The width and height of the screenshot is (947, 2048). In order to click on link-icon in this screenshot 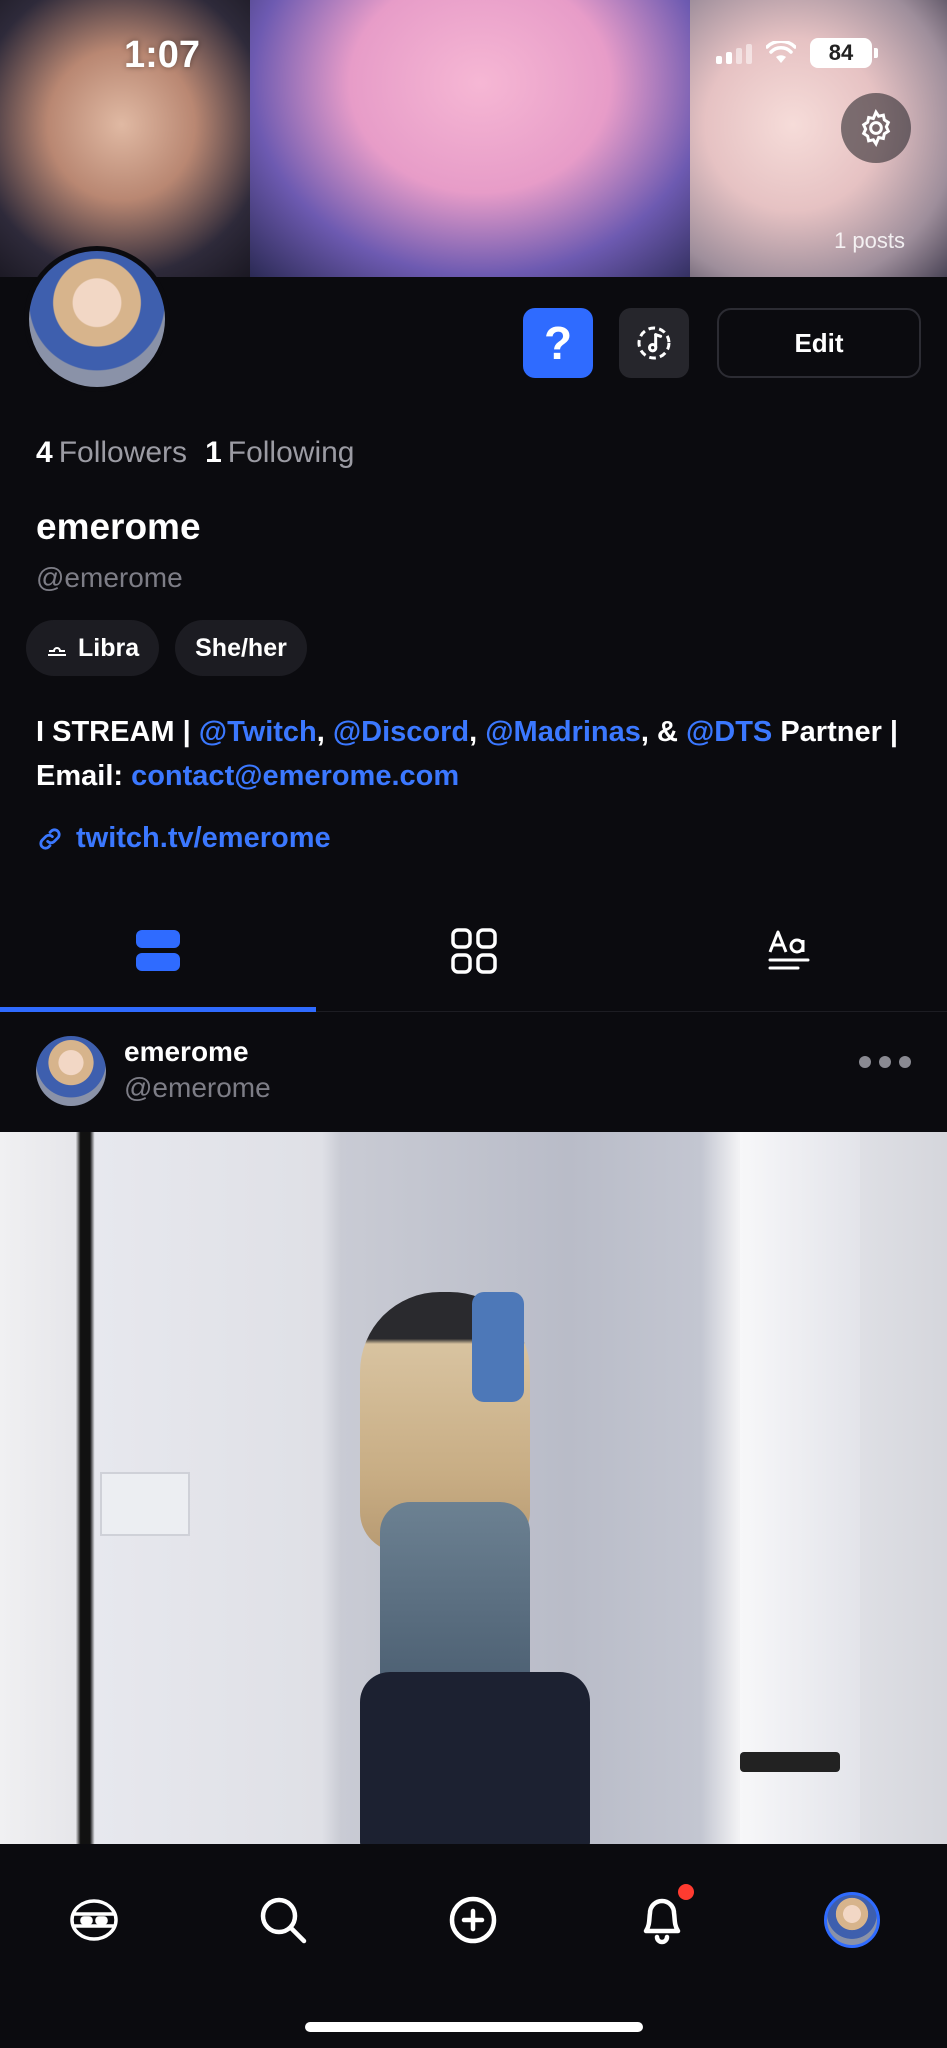, I will do `click(50, 838)`.